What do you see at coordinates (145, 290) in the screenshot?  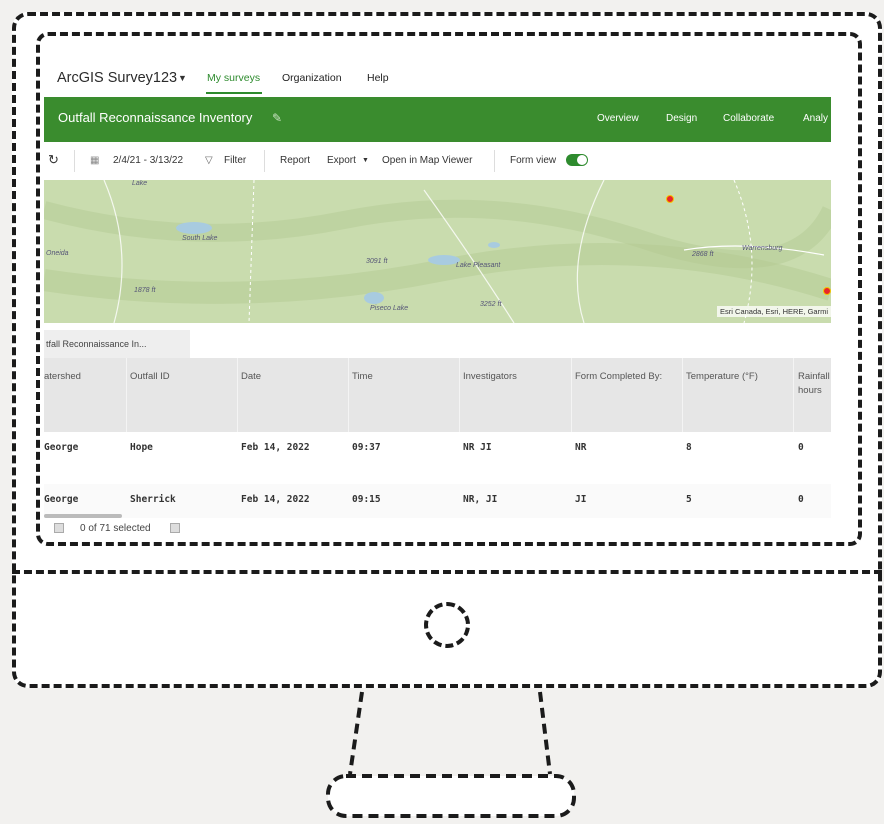 I see `map-label: 1878 ft` at bounding box center [145, 290].